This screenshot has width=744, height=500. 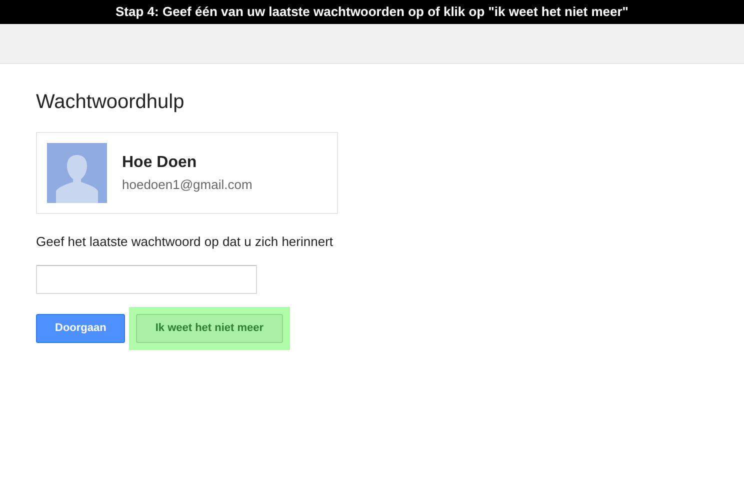 What do you see at coordinates (185, 242) in the screenshot?
I see `password-prompt: Geef het laatste wachtwoord op dat u zich herinnert` at bounding box center [185, 242].